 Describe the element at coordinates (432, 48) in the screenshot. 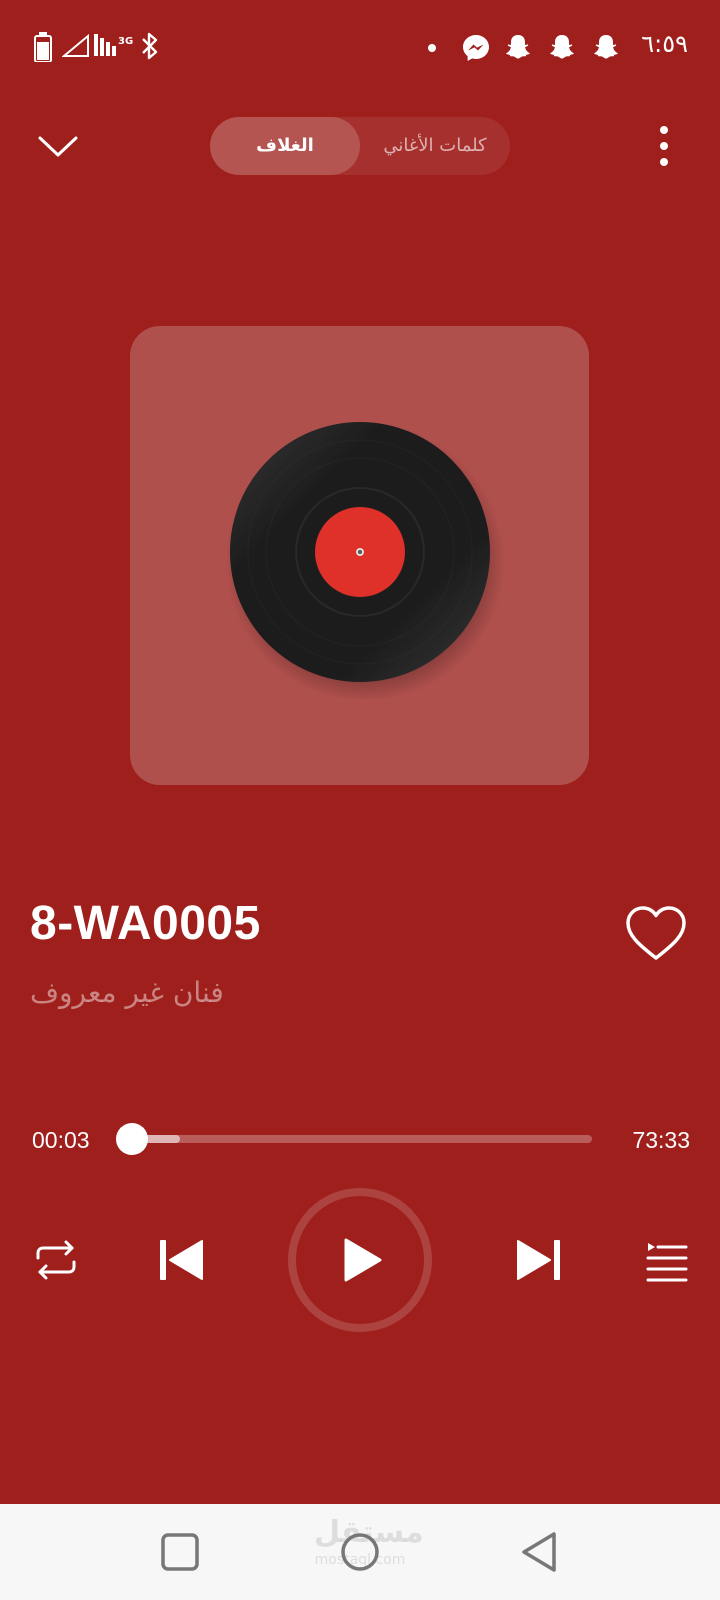

I see `dot-icon` at that location.